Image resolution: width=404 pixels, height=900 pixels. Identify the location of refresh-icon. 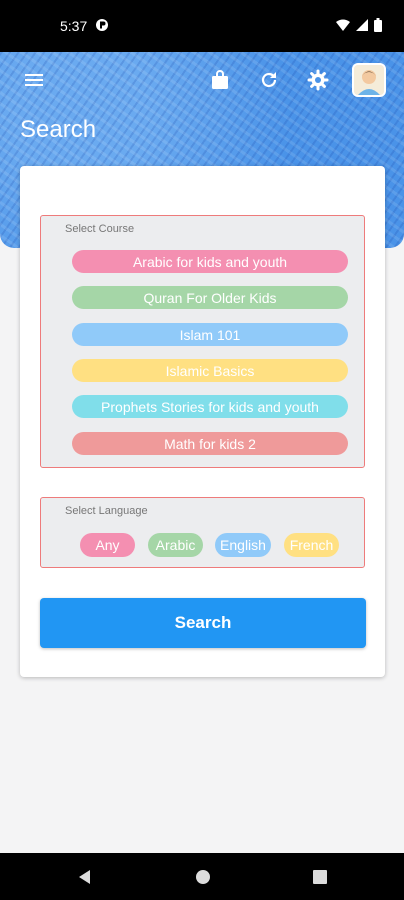
(269, 80).